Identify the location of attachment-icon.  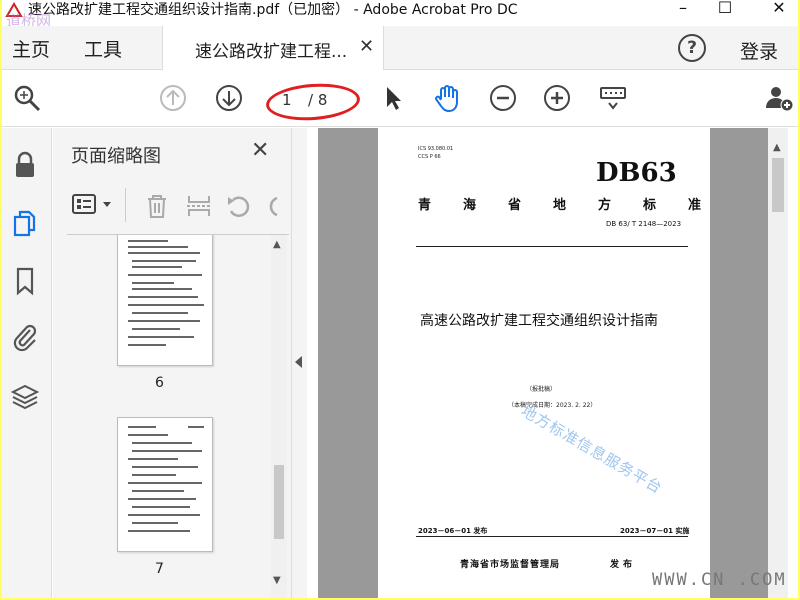
(25, 337).